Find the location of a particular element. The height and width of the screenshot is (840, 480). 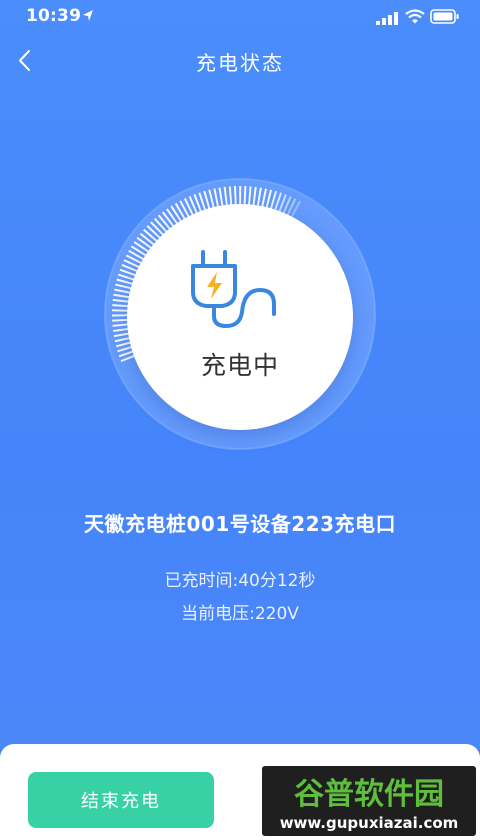

watermark-url: www.gupuxiazai.com is located at coordinates (369, 823).